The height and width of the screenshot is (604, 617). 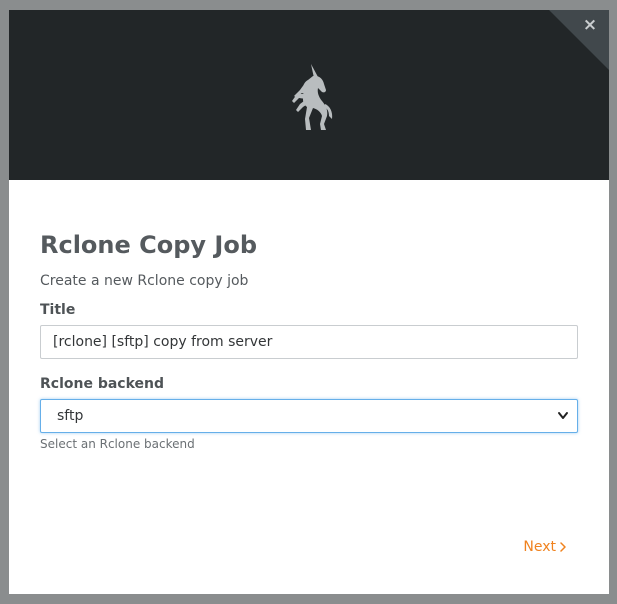 I want to click on backend-select: sftp, so click(x=309, y=416).